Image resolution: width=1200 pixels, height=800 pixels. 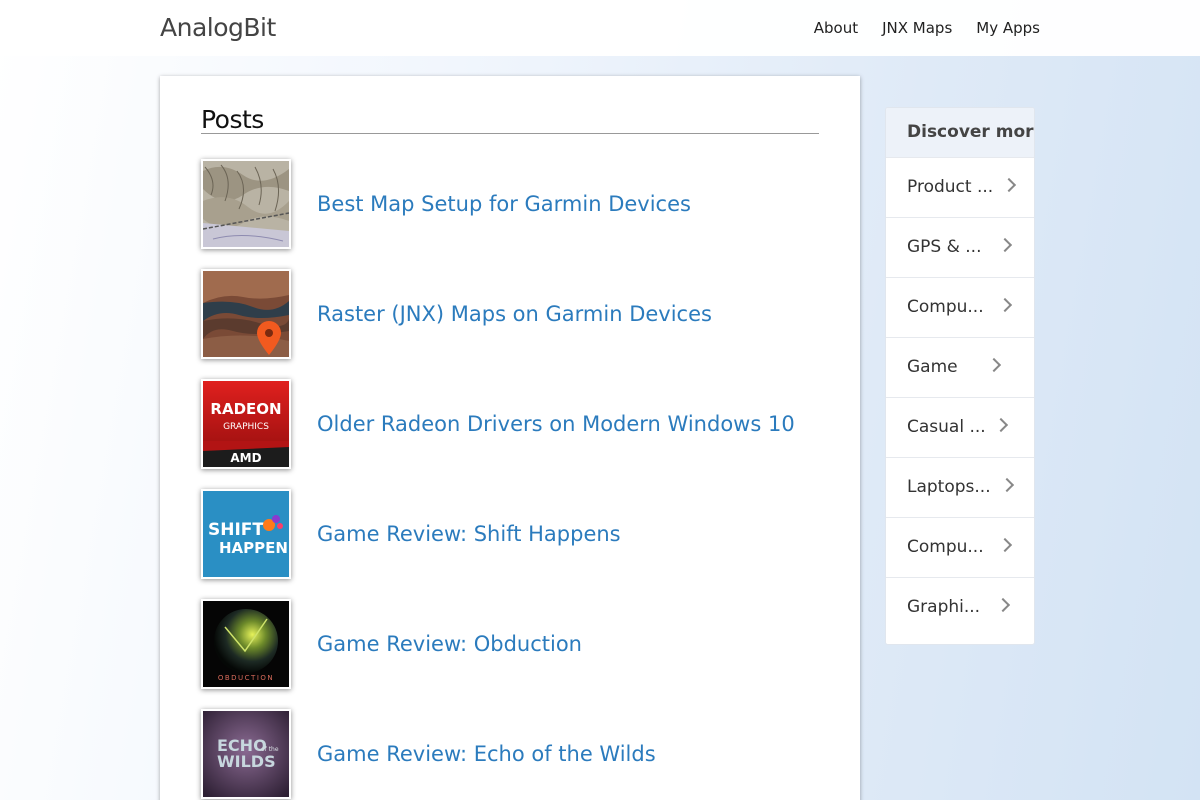 What do you see at coordinates (218, 27) in the screenshot?
I see `site-brand-link: AnalogBit` at bounding box center [218, 27].